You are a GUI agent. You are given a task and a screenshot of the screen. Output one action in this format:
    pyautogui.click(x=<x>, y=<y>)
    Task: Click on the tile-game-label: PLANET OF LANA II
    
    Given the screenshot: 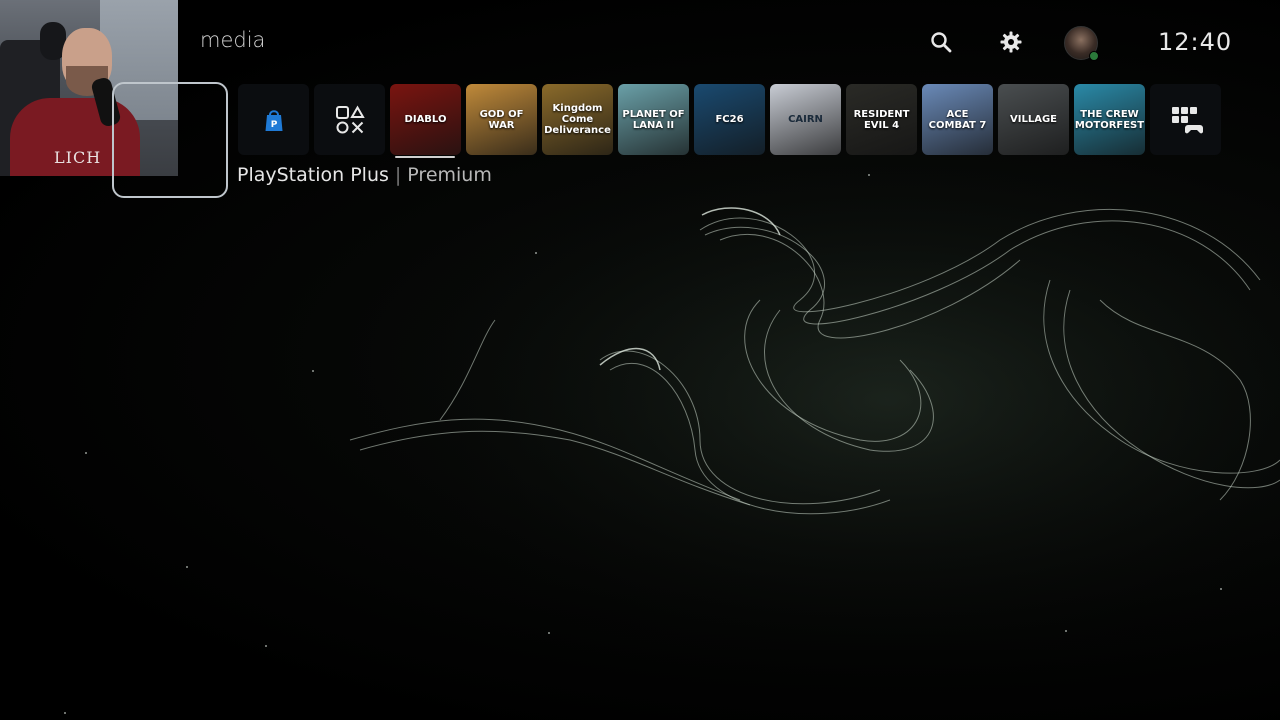 What is the action you would take?
    pyautogui.click(x=653, y=119)
    